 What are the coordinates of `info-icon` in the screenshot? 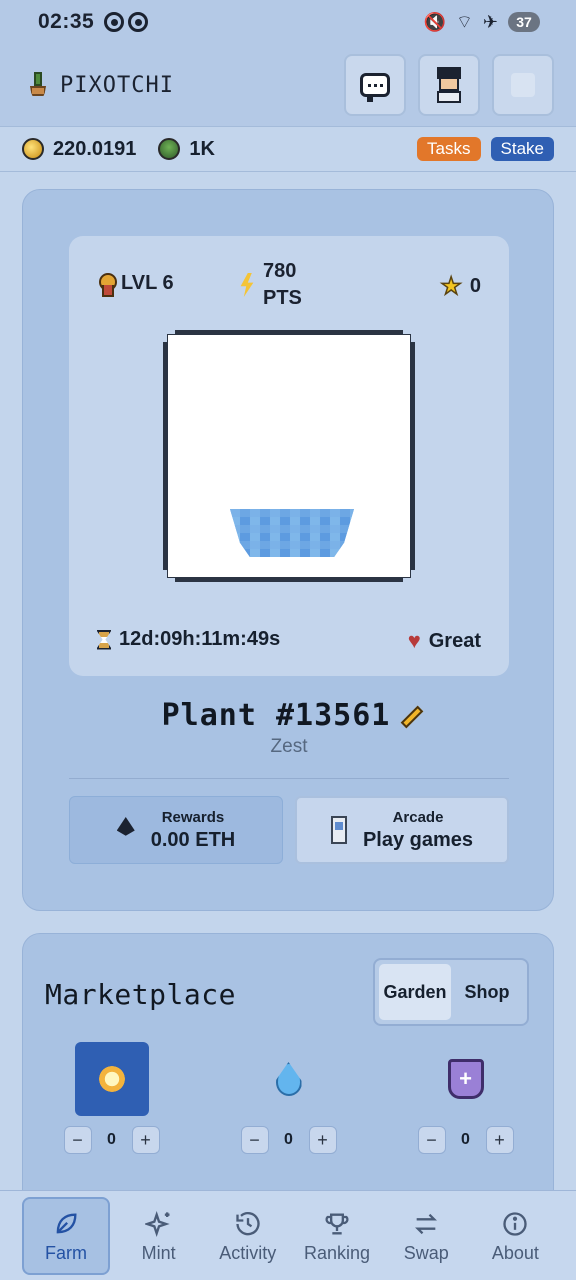 It's located at (515, 1224).